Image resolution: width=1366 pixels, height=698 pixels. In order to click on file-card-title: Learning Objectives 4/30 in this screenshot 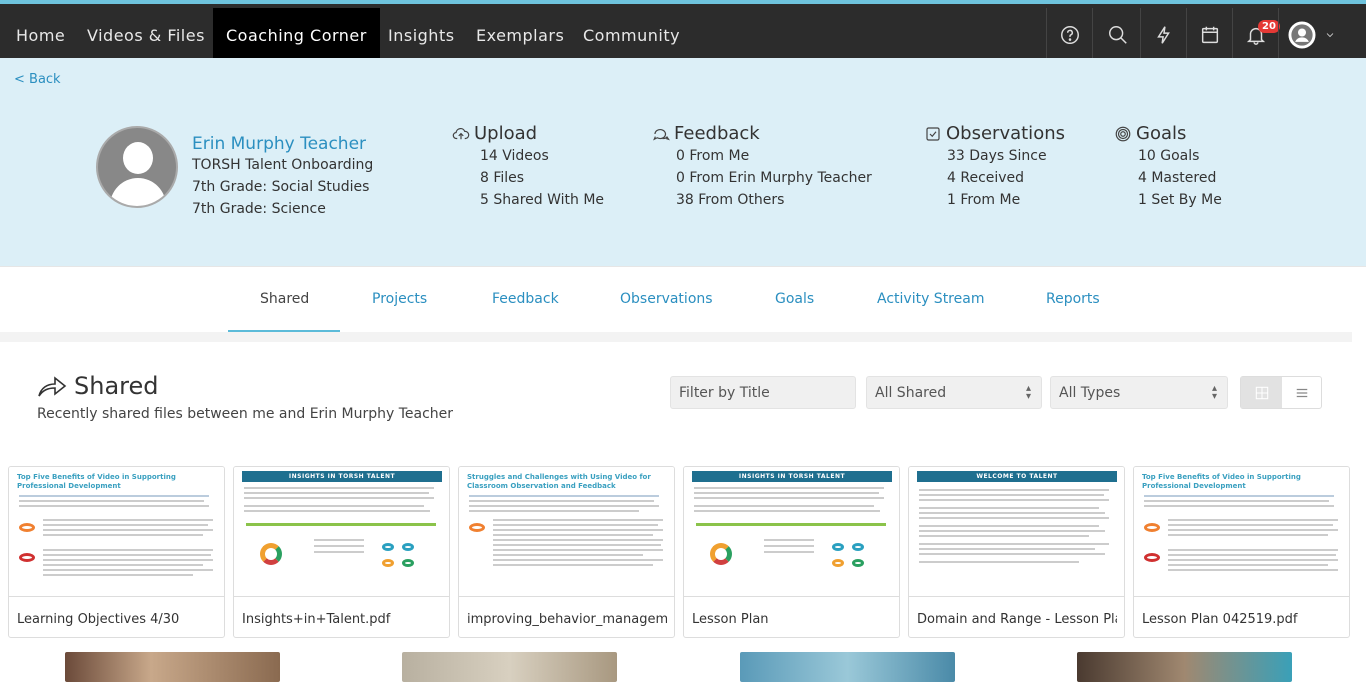, I will do `click(98, 619)`.